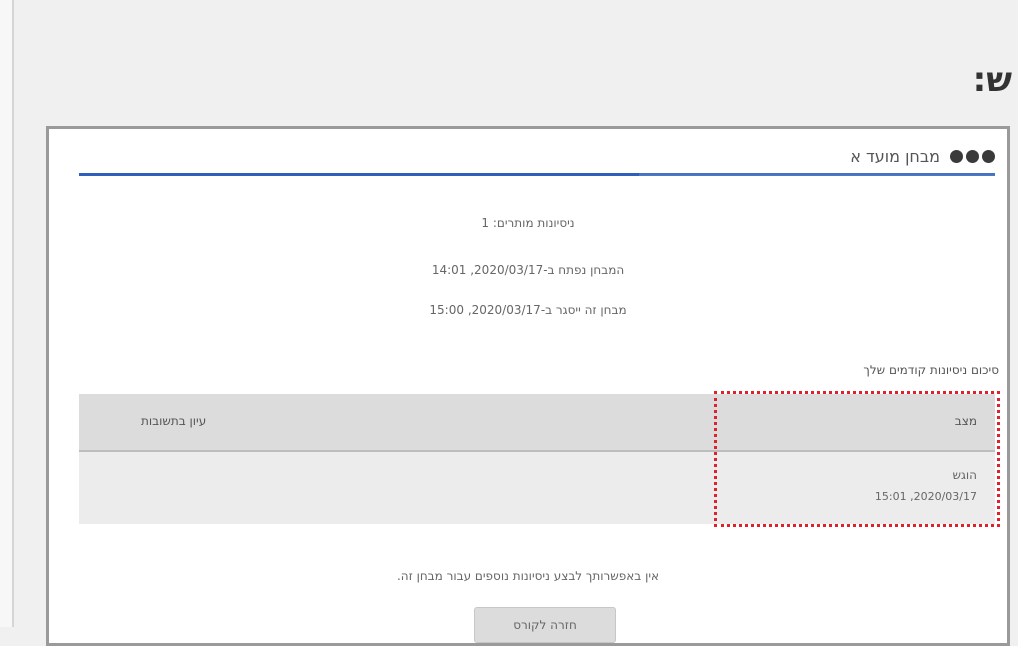 This screenshot has height=646, width=1018. Describe the element at coordinates (359, 174) in the screenshot. I see `title-accent-left` at that location.